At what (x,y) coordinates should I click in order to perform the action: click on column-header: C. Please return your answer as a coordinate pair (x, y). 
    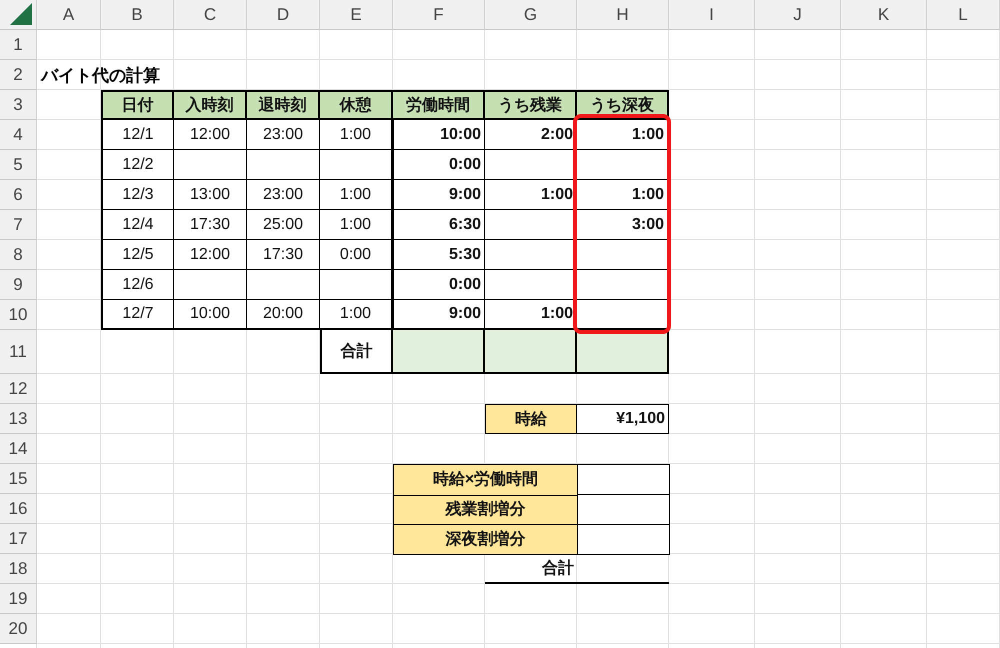
    Looking at the image, I should click on (210, 15).